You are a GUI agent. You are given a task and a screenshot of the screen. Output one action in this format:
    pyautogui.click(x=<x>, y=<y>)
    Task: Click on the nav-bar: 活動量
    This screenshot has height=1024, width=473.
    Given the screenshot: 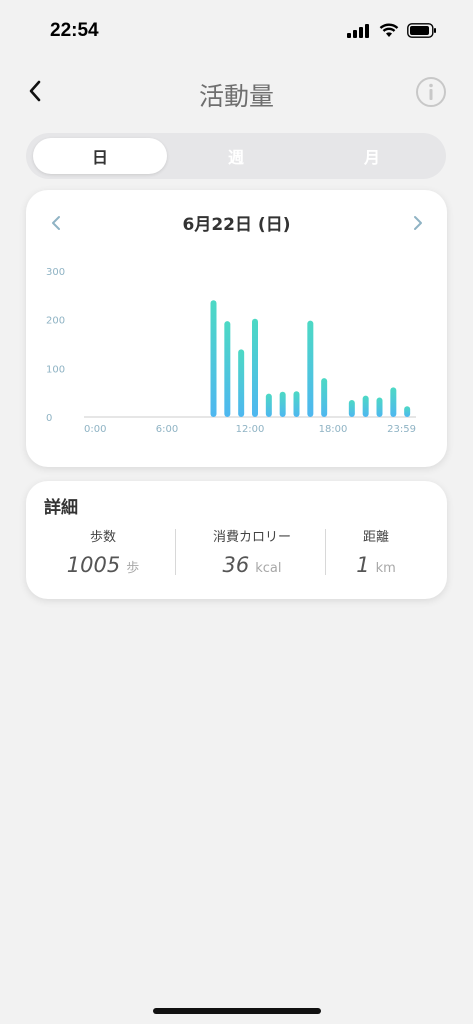 What is the action you would take?
    pyautogui.click(x=236, y=92)
    